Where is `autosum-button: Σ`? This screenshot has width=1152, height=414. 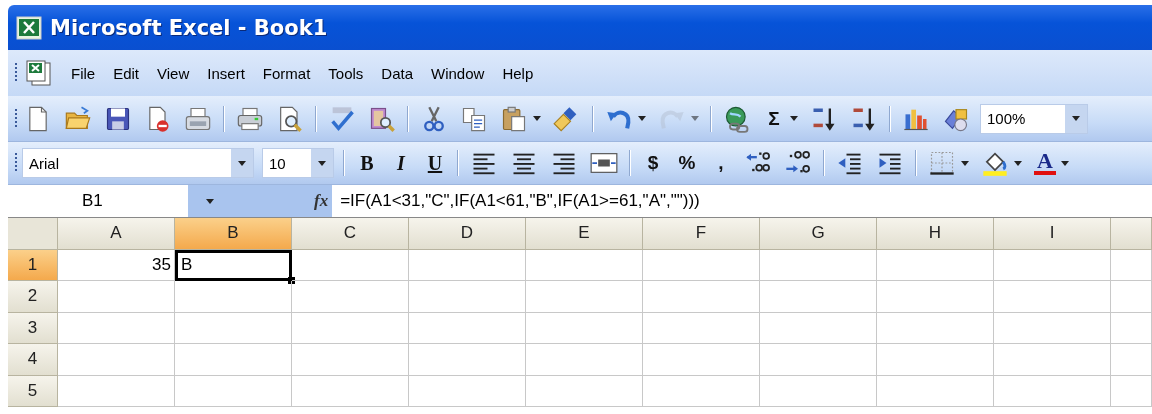 autosum-button: Σ is located at coordinates (780, 118).